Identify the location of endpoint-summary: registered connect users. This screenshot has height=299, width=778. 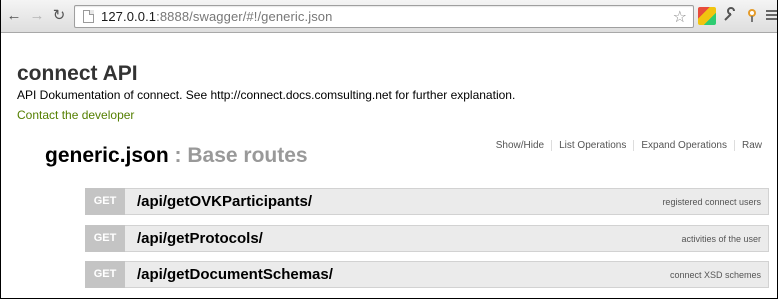
(711, 202).